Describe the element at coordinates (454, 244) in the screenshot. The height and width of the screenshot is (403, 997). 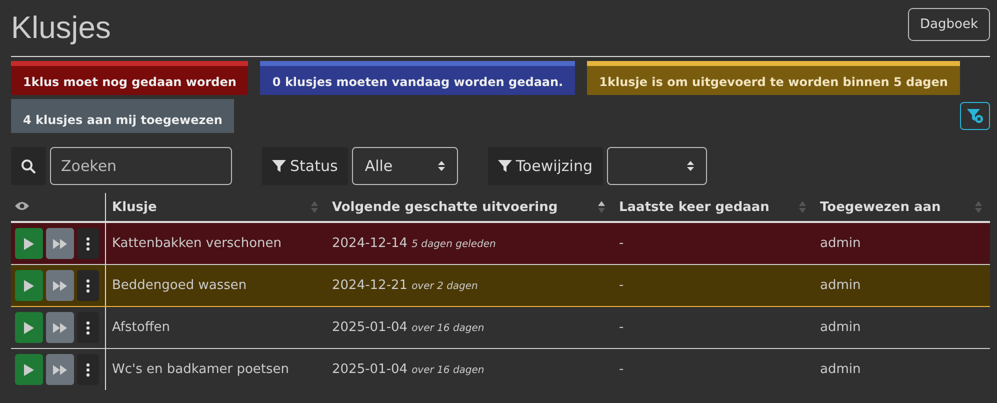
I see `relative-time: 5 dagen geleden` at that location.